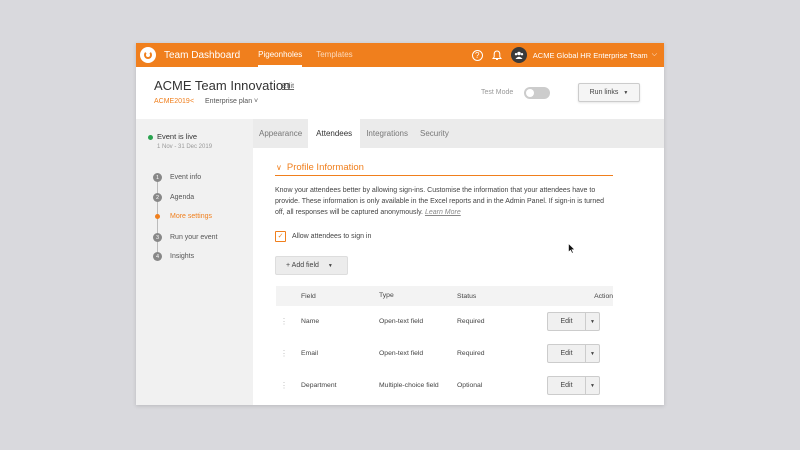 Image resolution: width=800 pixels, height=450 pixels. Describe the element at coordinates (444, 168) in the screenshot. I see `profile-section-header: ∨ Profile Information` at that location.